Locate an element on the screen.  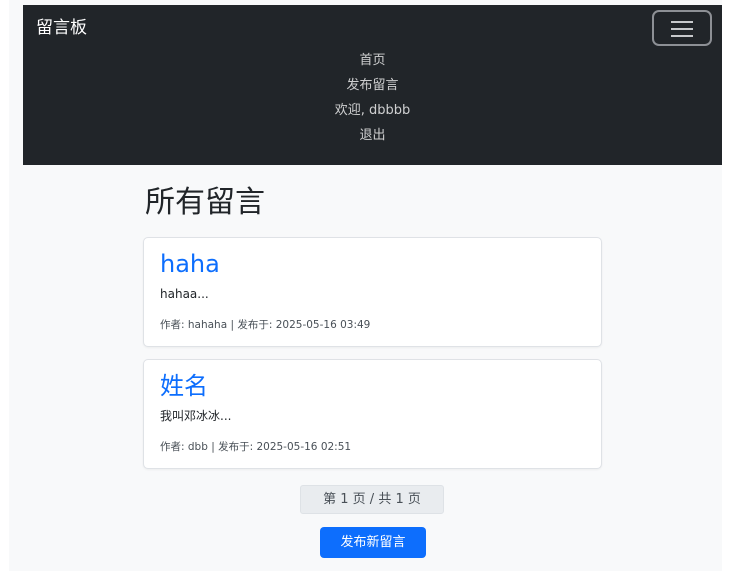
nav-link-home: 首页 is located at coordinates (372, 60).